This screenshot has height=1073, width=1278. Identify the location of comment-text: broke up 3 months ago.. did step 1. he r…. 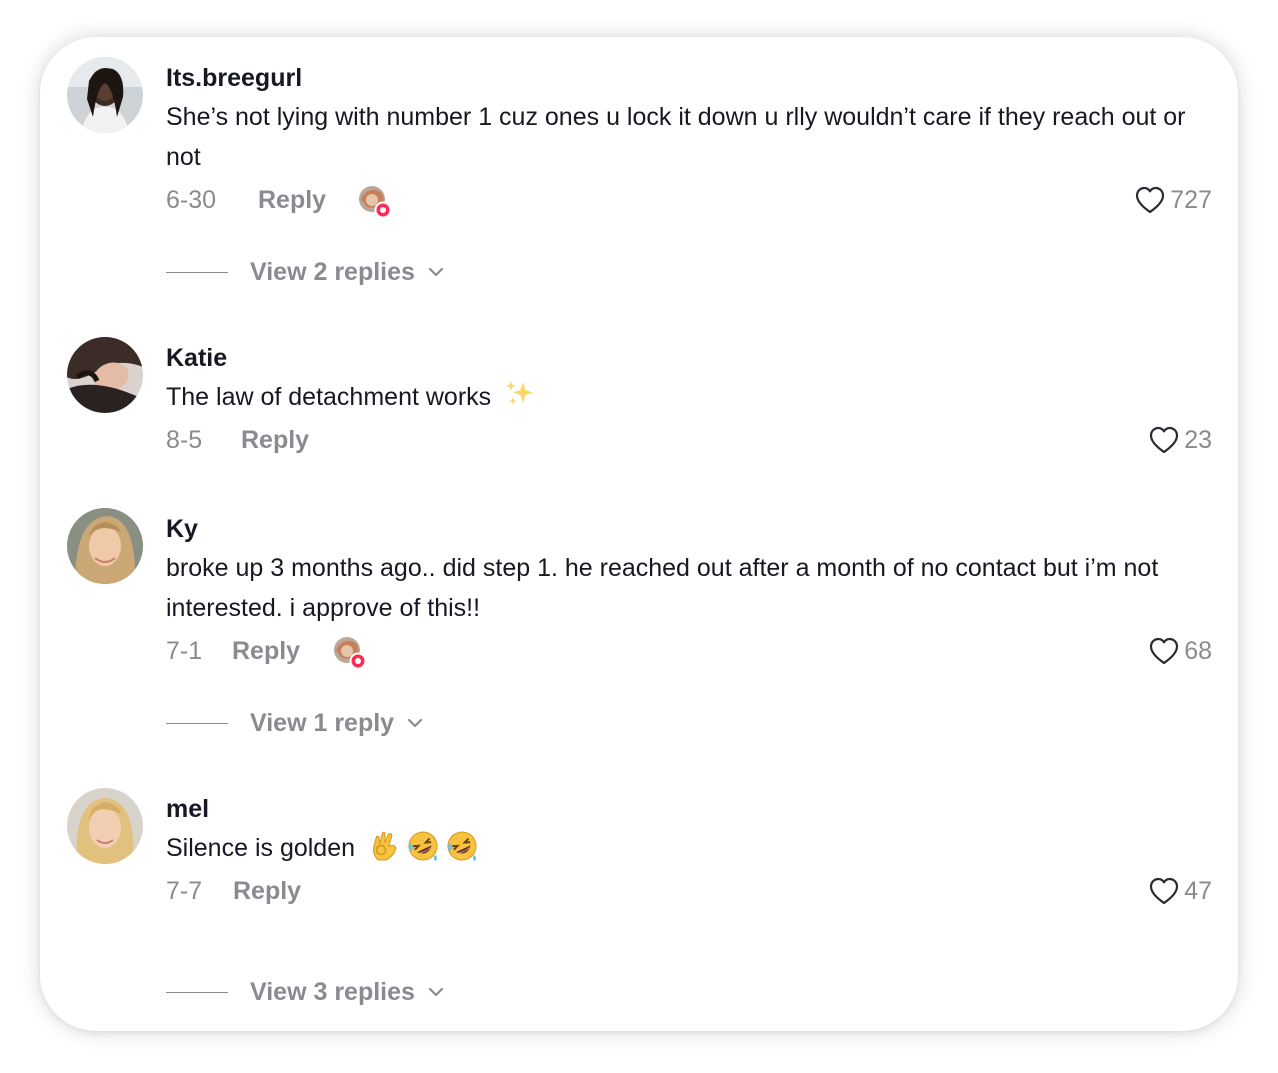
(662, 588).